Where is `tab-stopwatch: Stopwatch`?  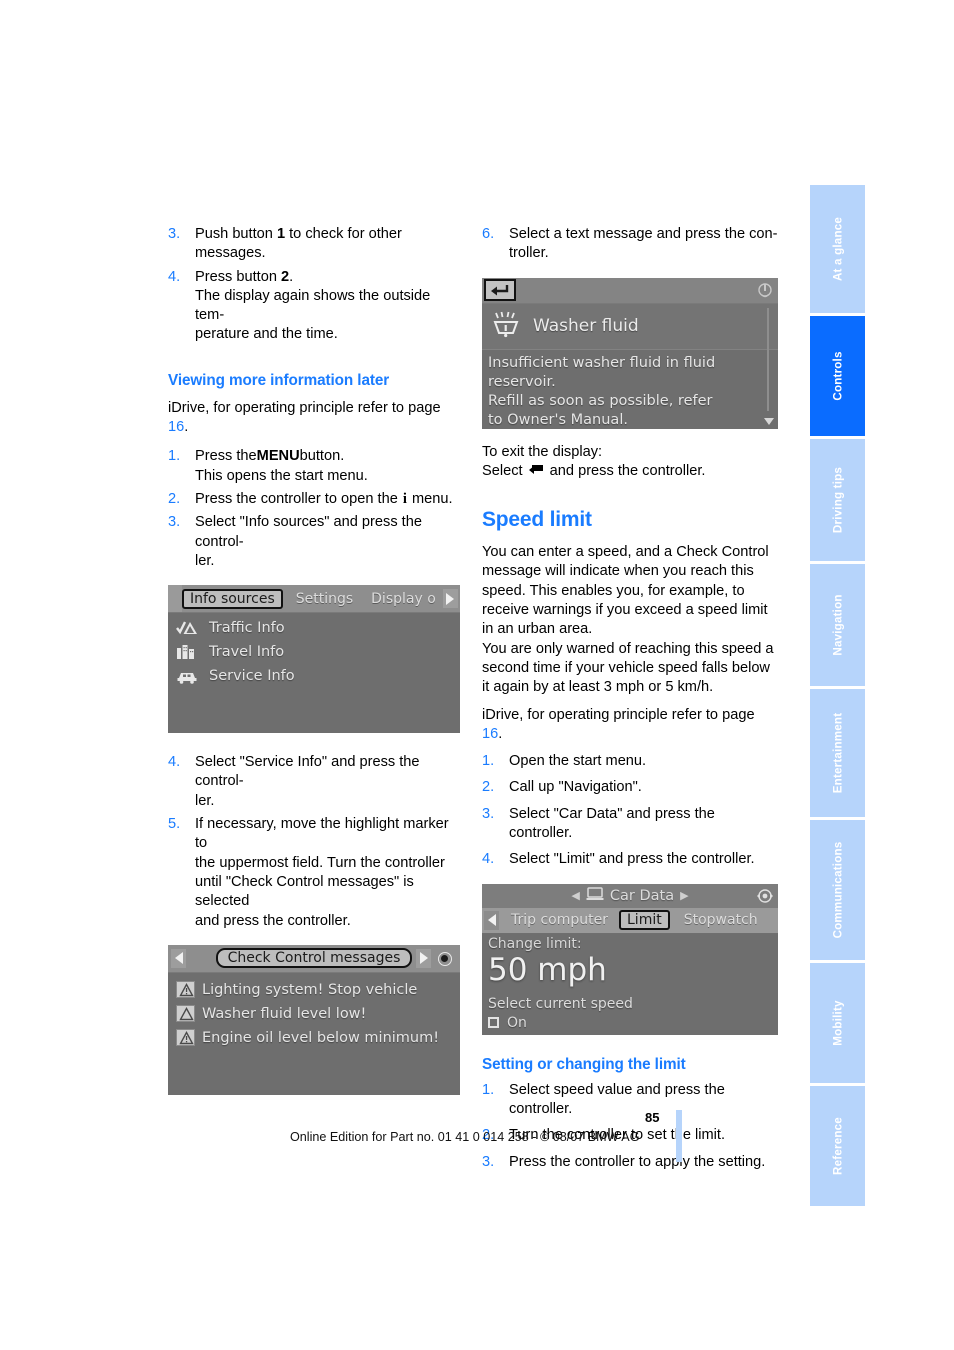
tab-stopwatch: Stopwatch is located at coordinates (721, 920).